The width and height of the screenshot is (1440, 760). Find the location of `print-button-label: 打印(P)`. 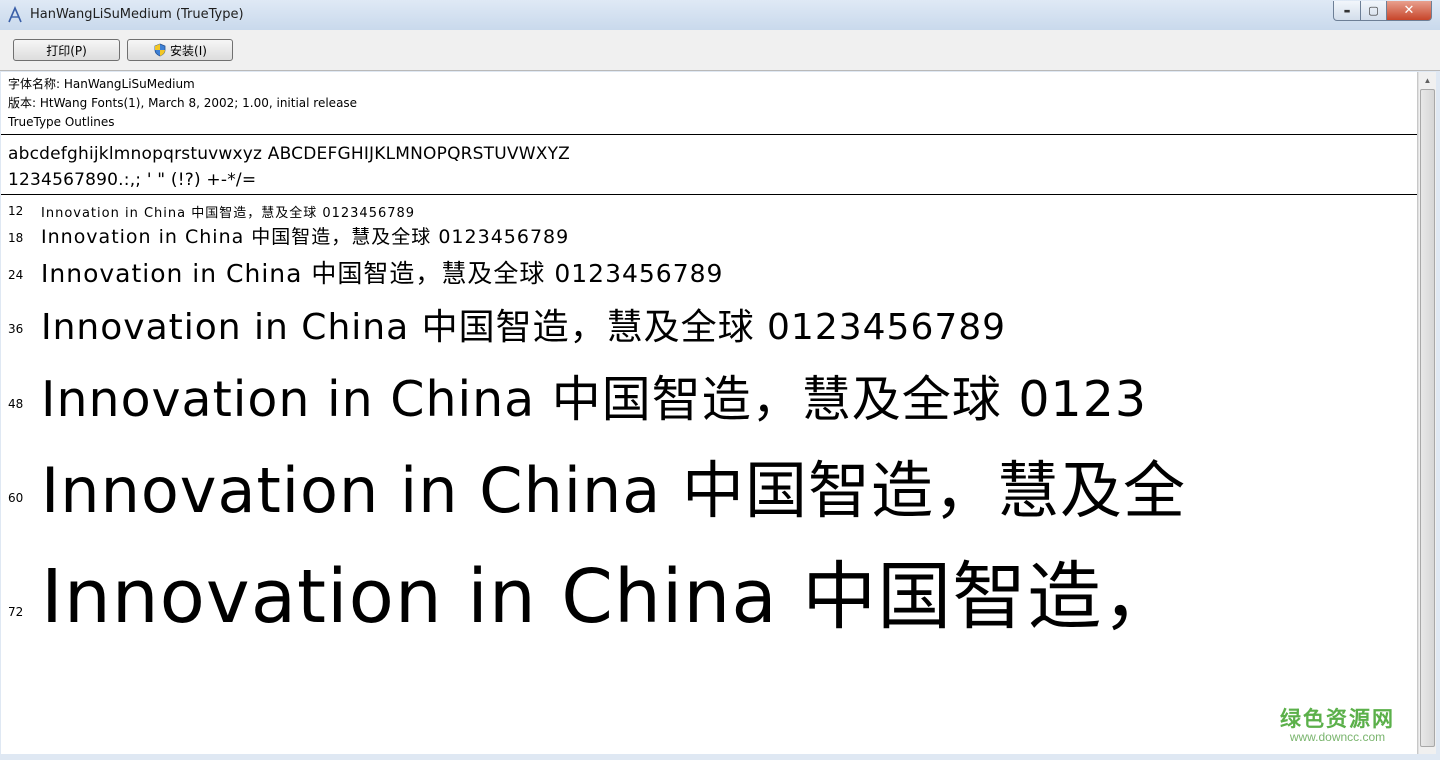

print-button-label: 打印(P) is located at coordinates (66, 50).